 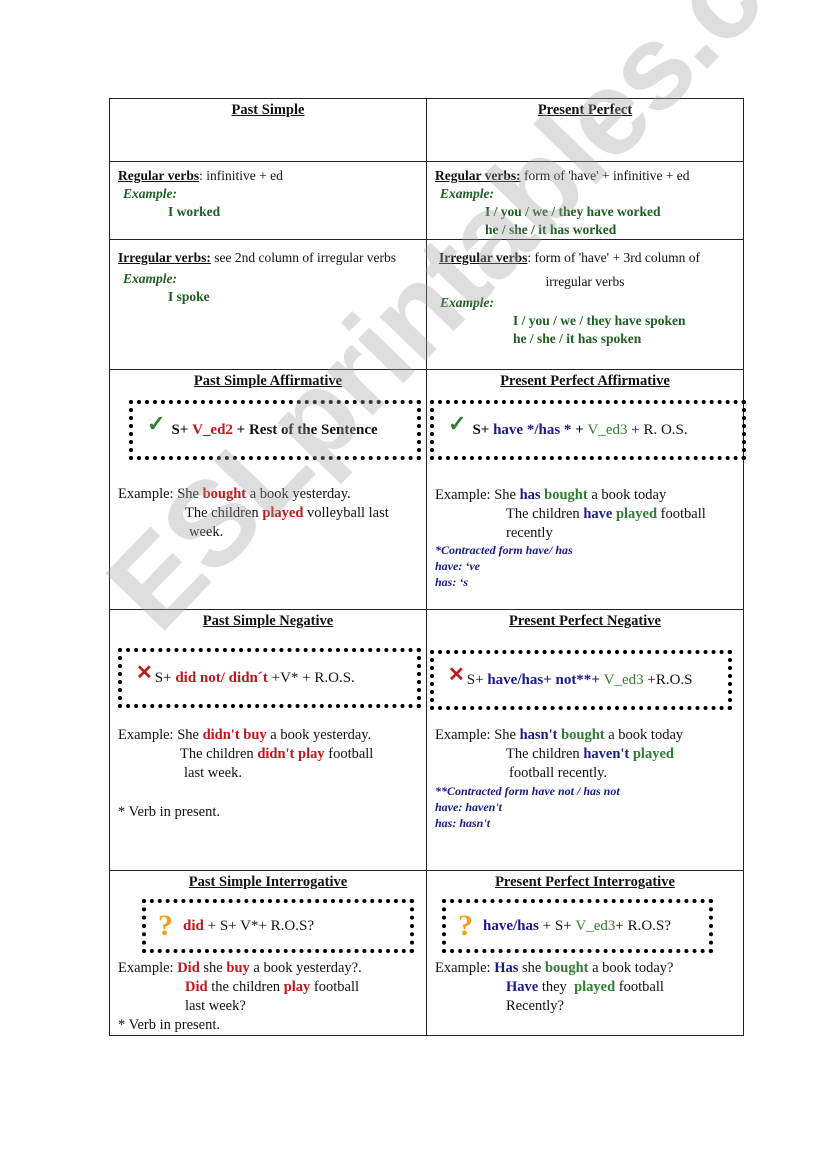 What do you see at coordinates (275, 430) in the screenshot?
I see `affirmative-past-formula: ✓ S+ V_ed2 + Rest of the Sentence` at bounding box center [275, 430].